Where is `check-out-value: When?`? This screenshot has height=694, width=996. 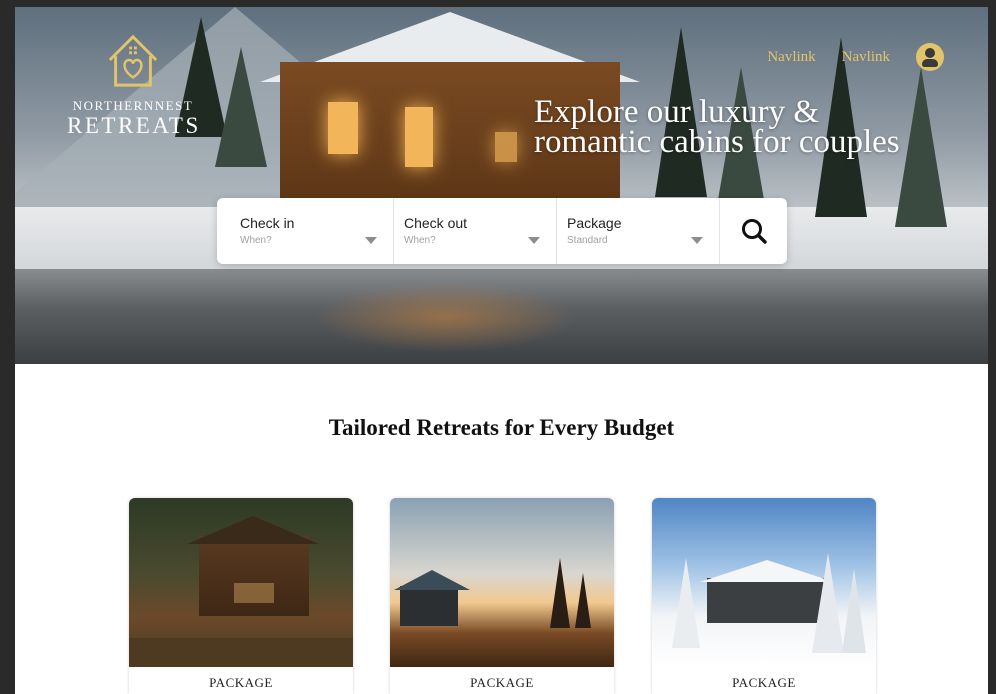
check-out-value: When? is located at coordinates (420, 240).